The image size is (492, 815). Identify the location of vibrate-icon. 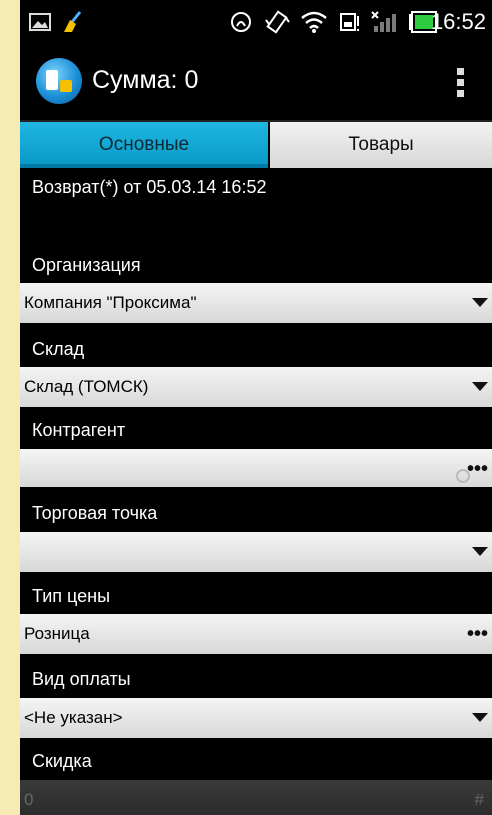
(277, 22).